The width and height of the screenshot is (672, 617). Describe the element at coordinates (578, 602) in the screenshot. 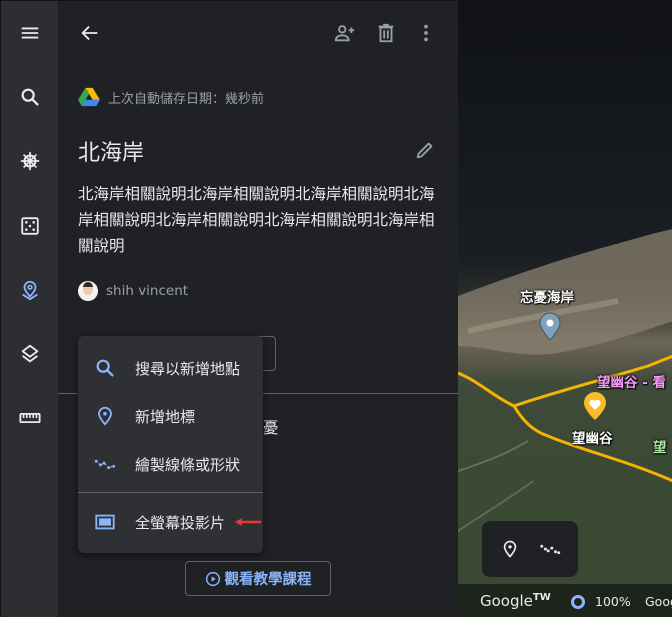

I see `loading-ring-icon` at that location.